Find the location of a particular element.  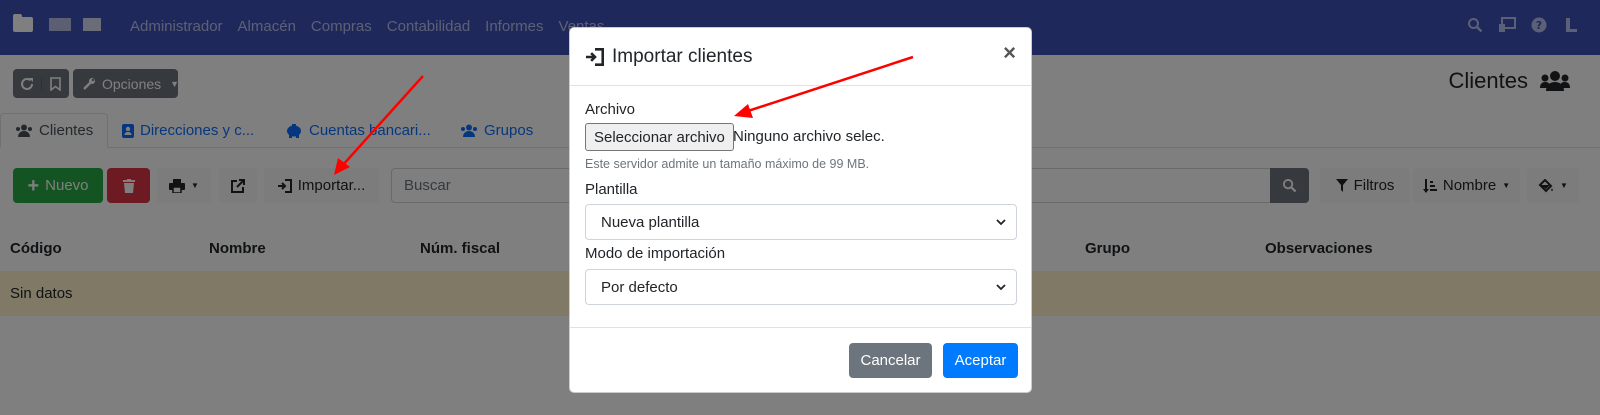

arrow-to-file-button is located at coordinates (824, 86).